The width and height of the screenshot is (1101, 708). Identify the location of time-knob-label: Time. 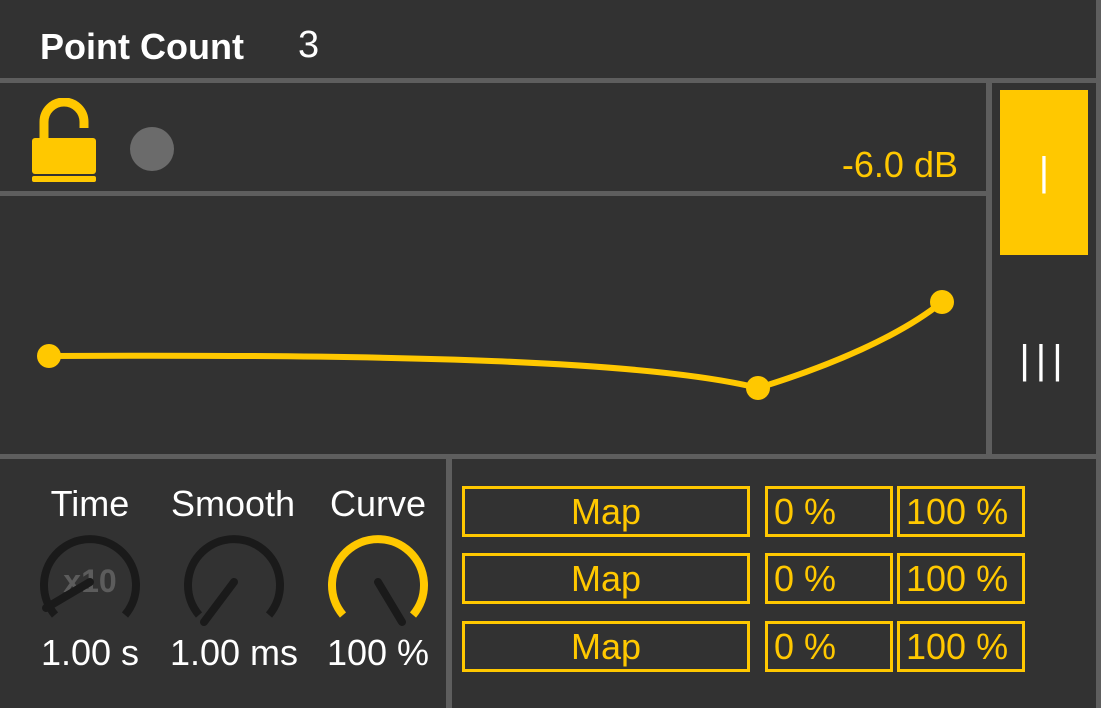
(90, 503).